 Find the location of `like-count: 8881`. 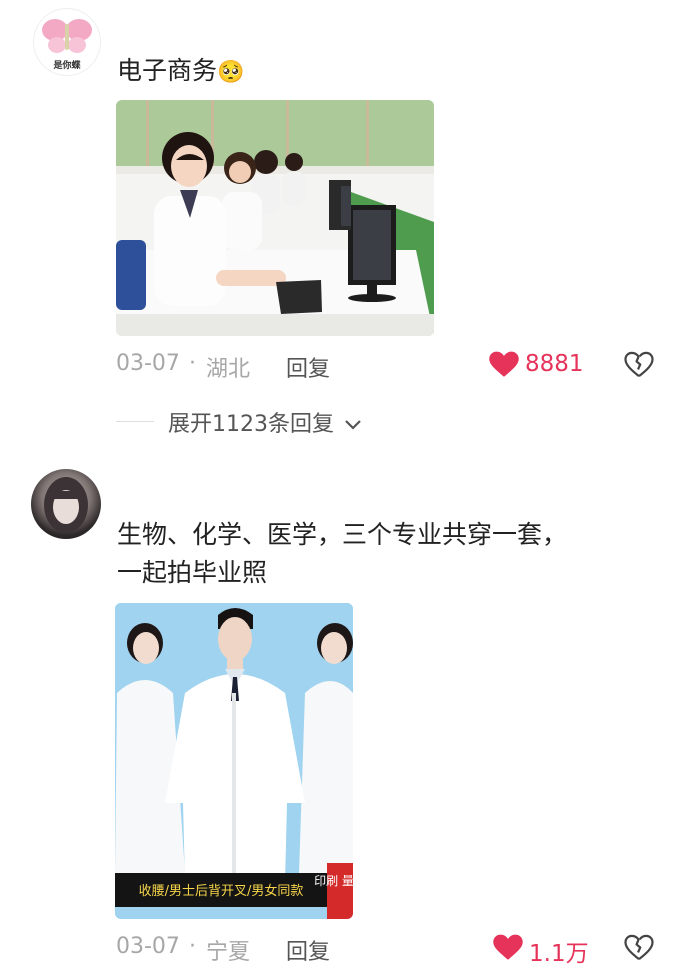

like-count: 8881 is located at coordinates (554, 364).